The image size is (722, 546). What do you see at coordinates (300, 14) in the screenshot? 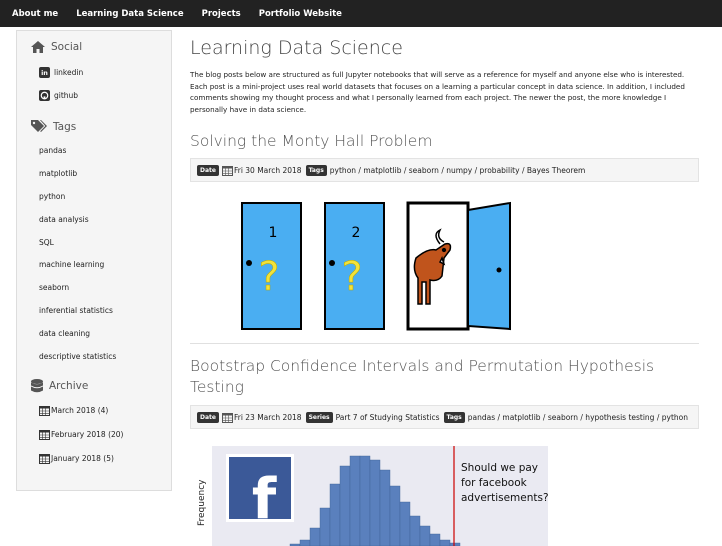
I see `nav-portfolio-website: Portfolio Website` at bounding box center [300, 14].